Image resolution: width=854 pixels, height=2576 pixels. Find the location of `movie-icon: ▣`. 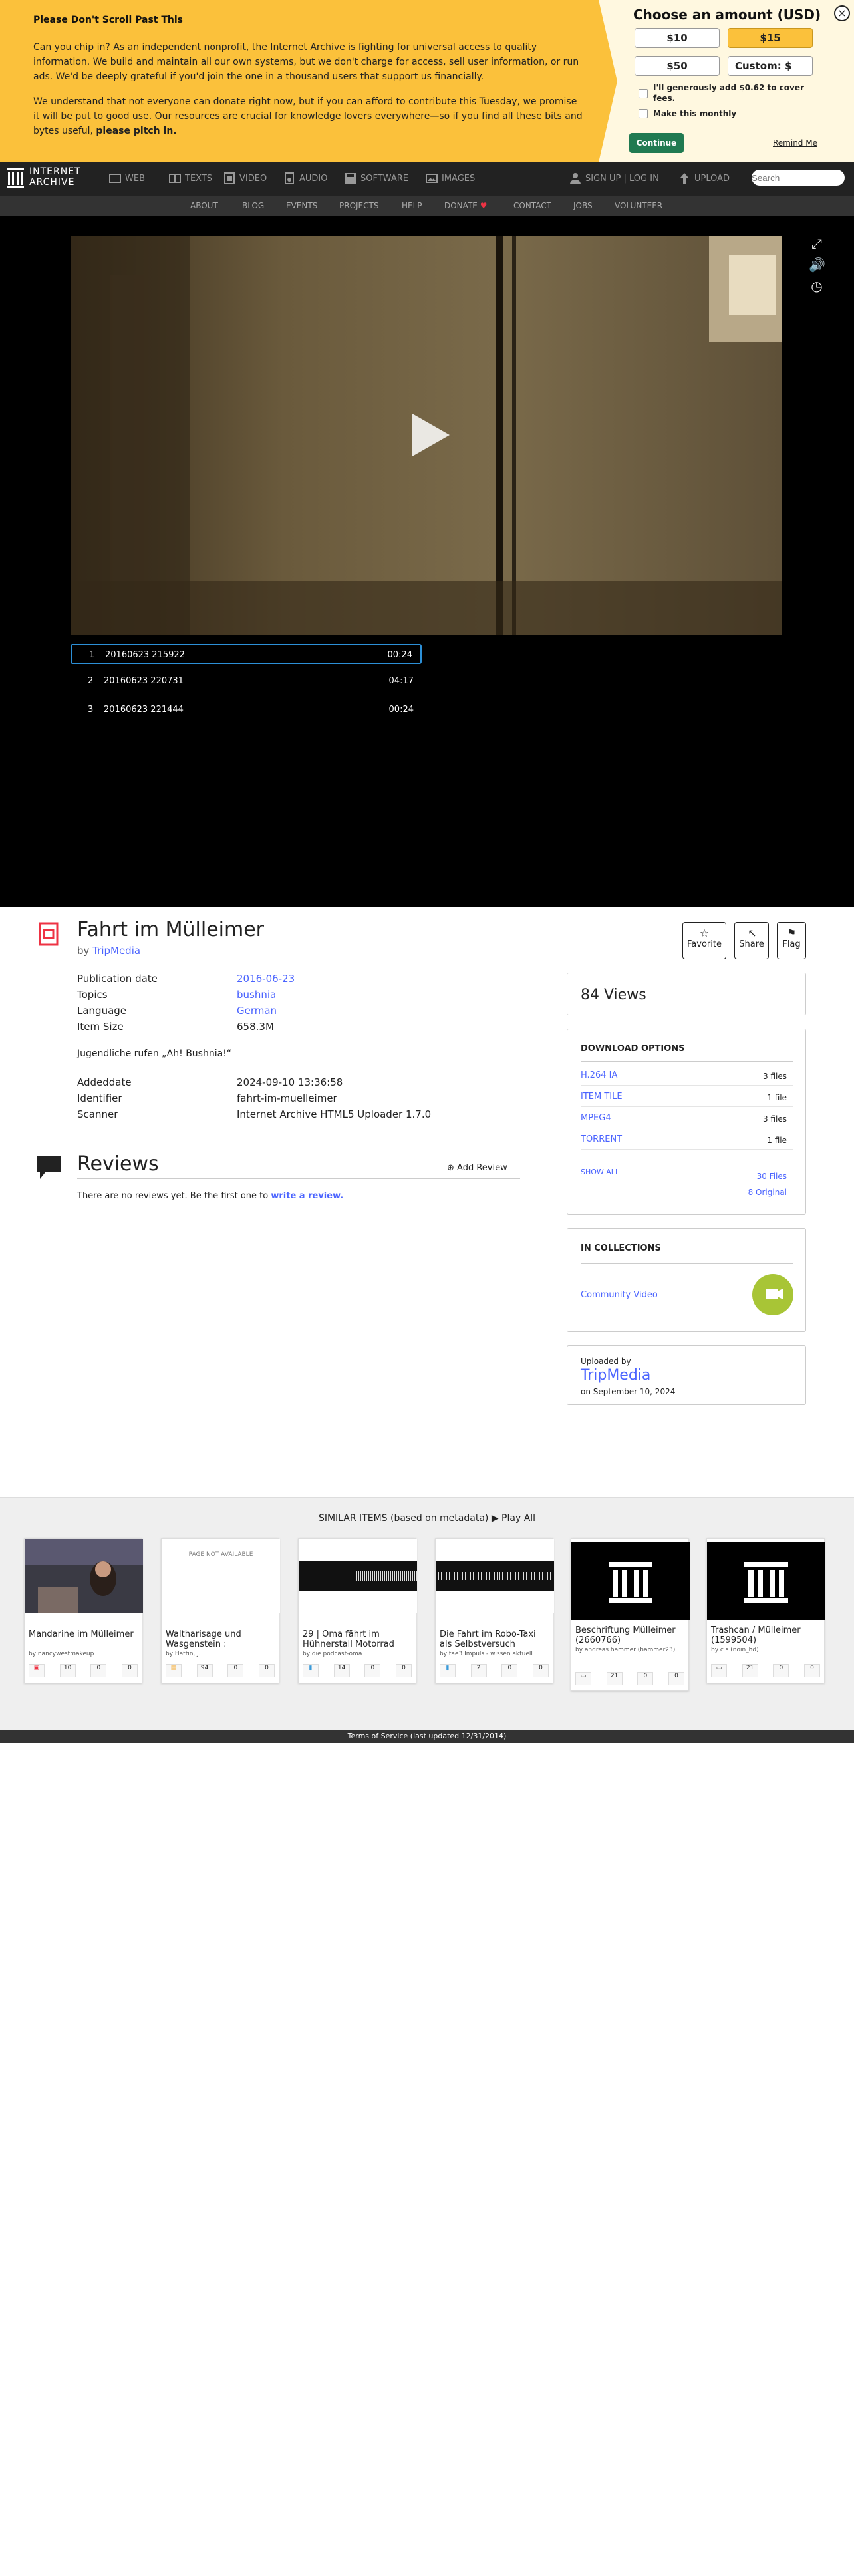

movie-icon: ▣ is located at coordinates (37, 1670).